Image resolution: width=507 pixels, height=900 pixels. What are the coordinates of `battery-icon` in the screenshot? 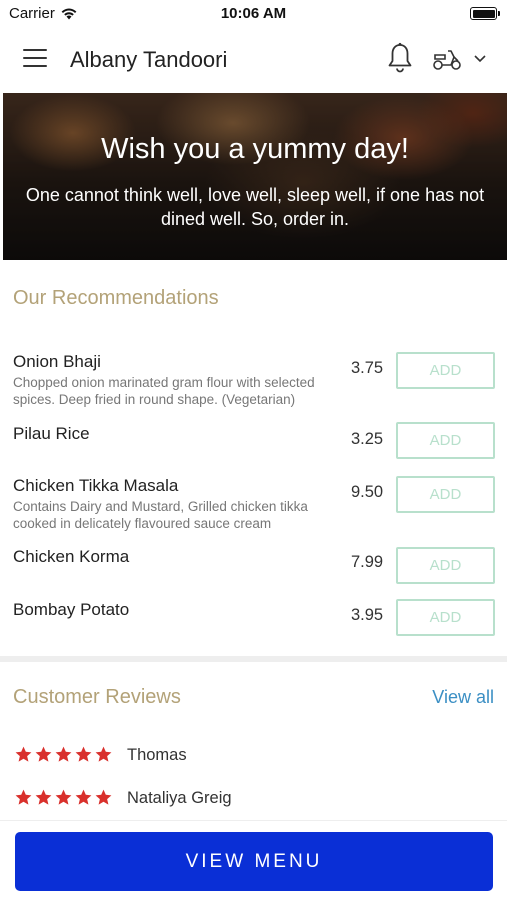 It's located at (485, 13).